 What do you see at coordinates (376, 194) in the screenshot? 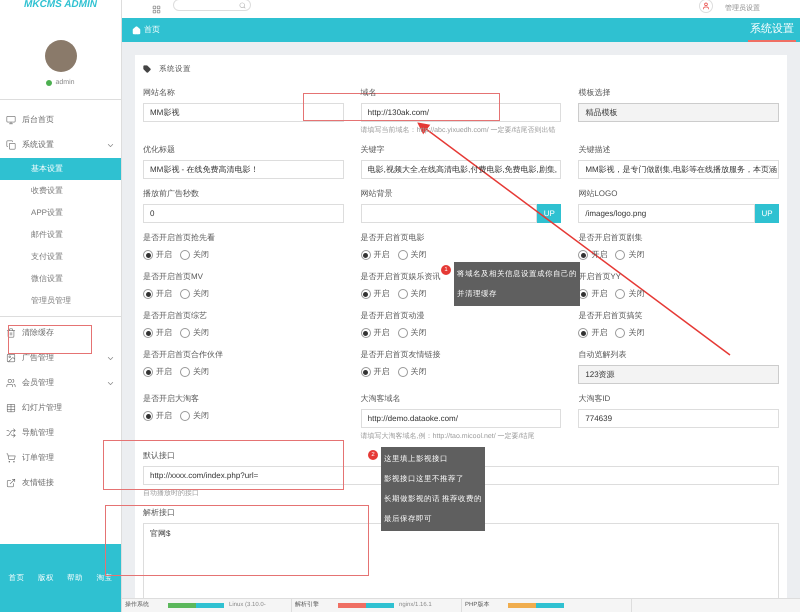
I see `field-label: 网站背景` at bounding box center [376, 194].